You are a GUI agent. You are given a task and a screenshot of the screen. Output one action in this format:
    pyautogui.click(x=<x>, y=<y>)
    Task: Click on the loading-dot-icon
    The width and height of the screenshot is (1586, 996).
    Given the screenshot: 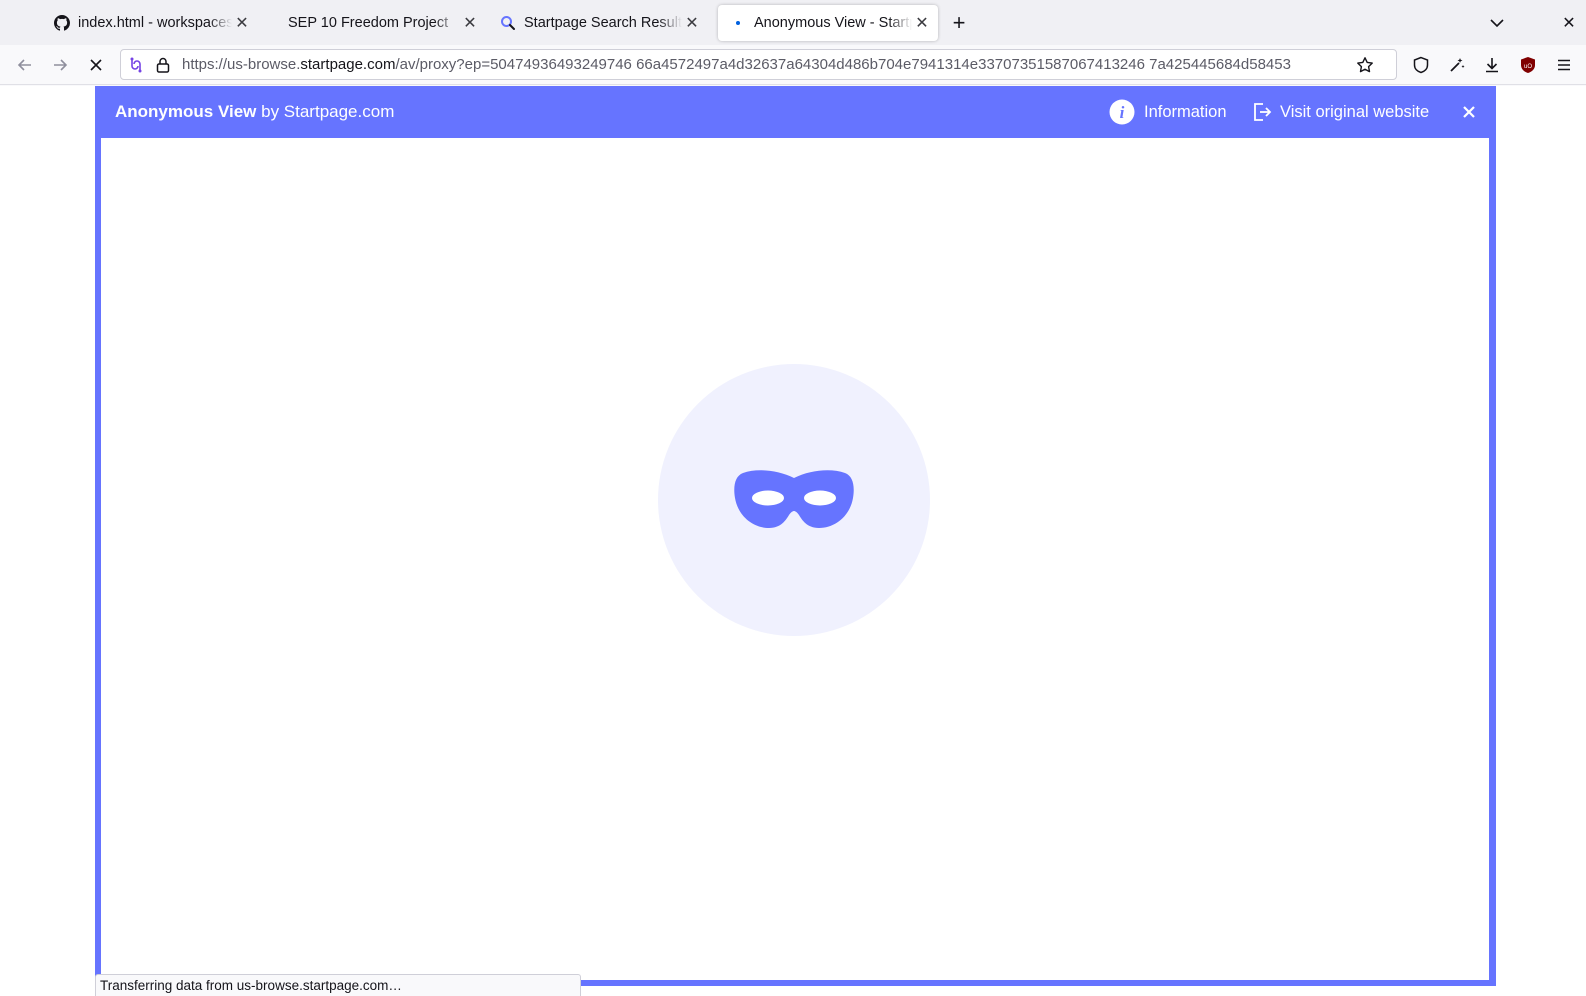 What is the action you would take?
    pyautogui.click(x=738, y=23)
    